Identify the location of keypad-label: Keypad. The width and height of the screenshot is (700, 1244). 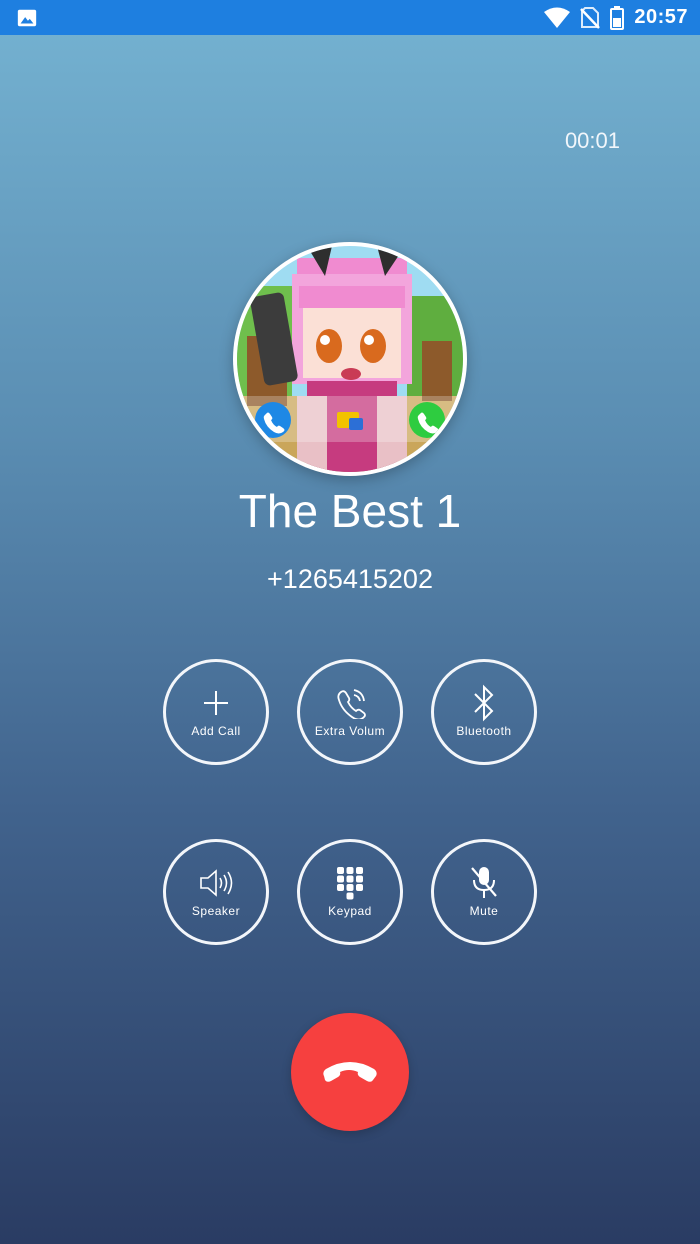
(350, 911).